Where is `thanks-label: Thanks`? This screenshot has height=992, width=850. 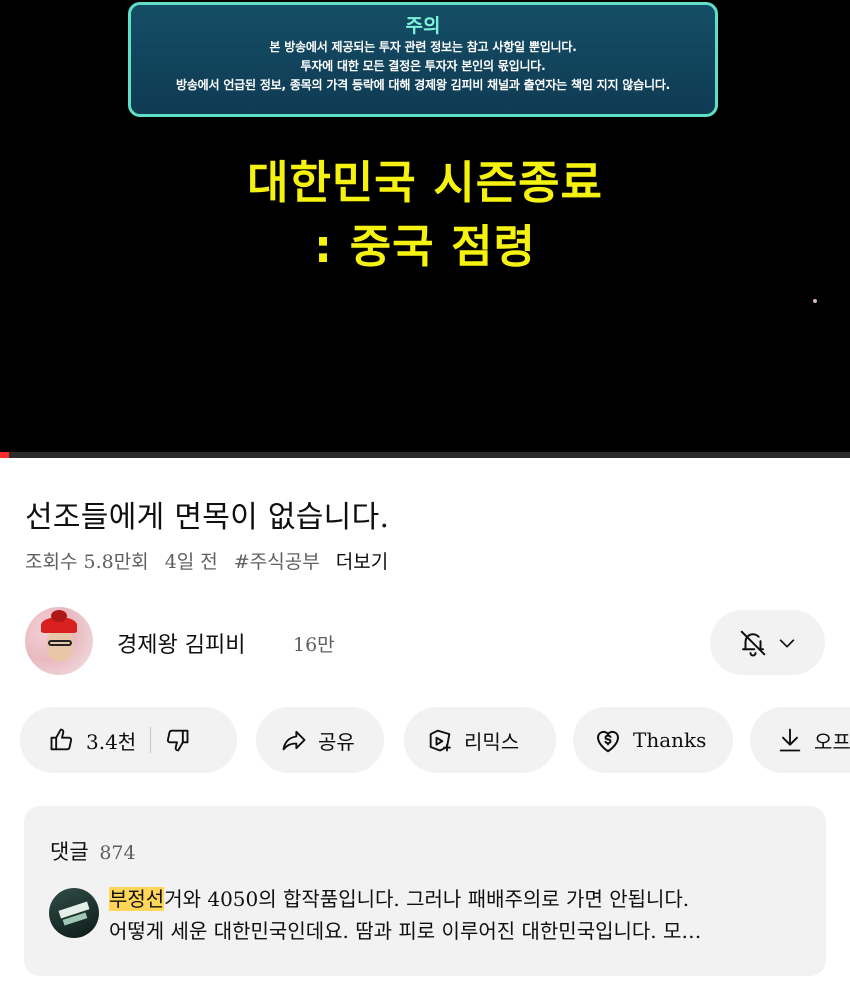 thanks-label: Thanks is located at coordinates (670, 740).